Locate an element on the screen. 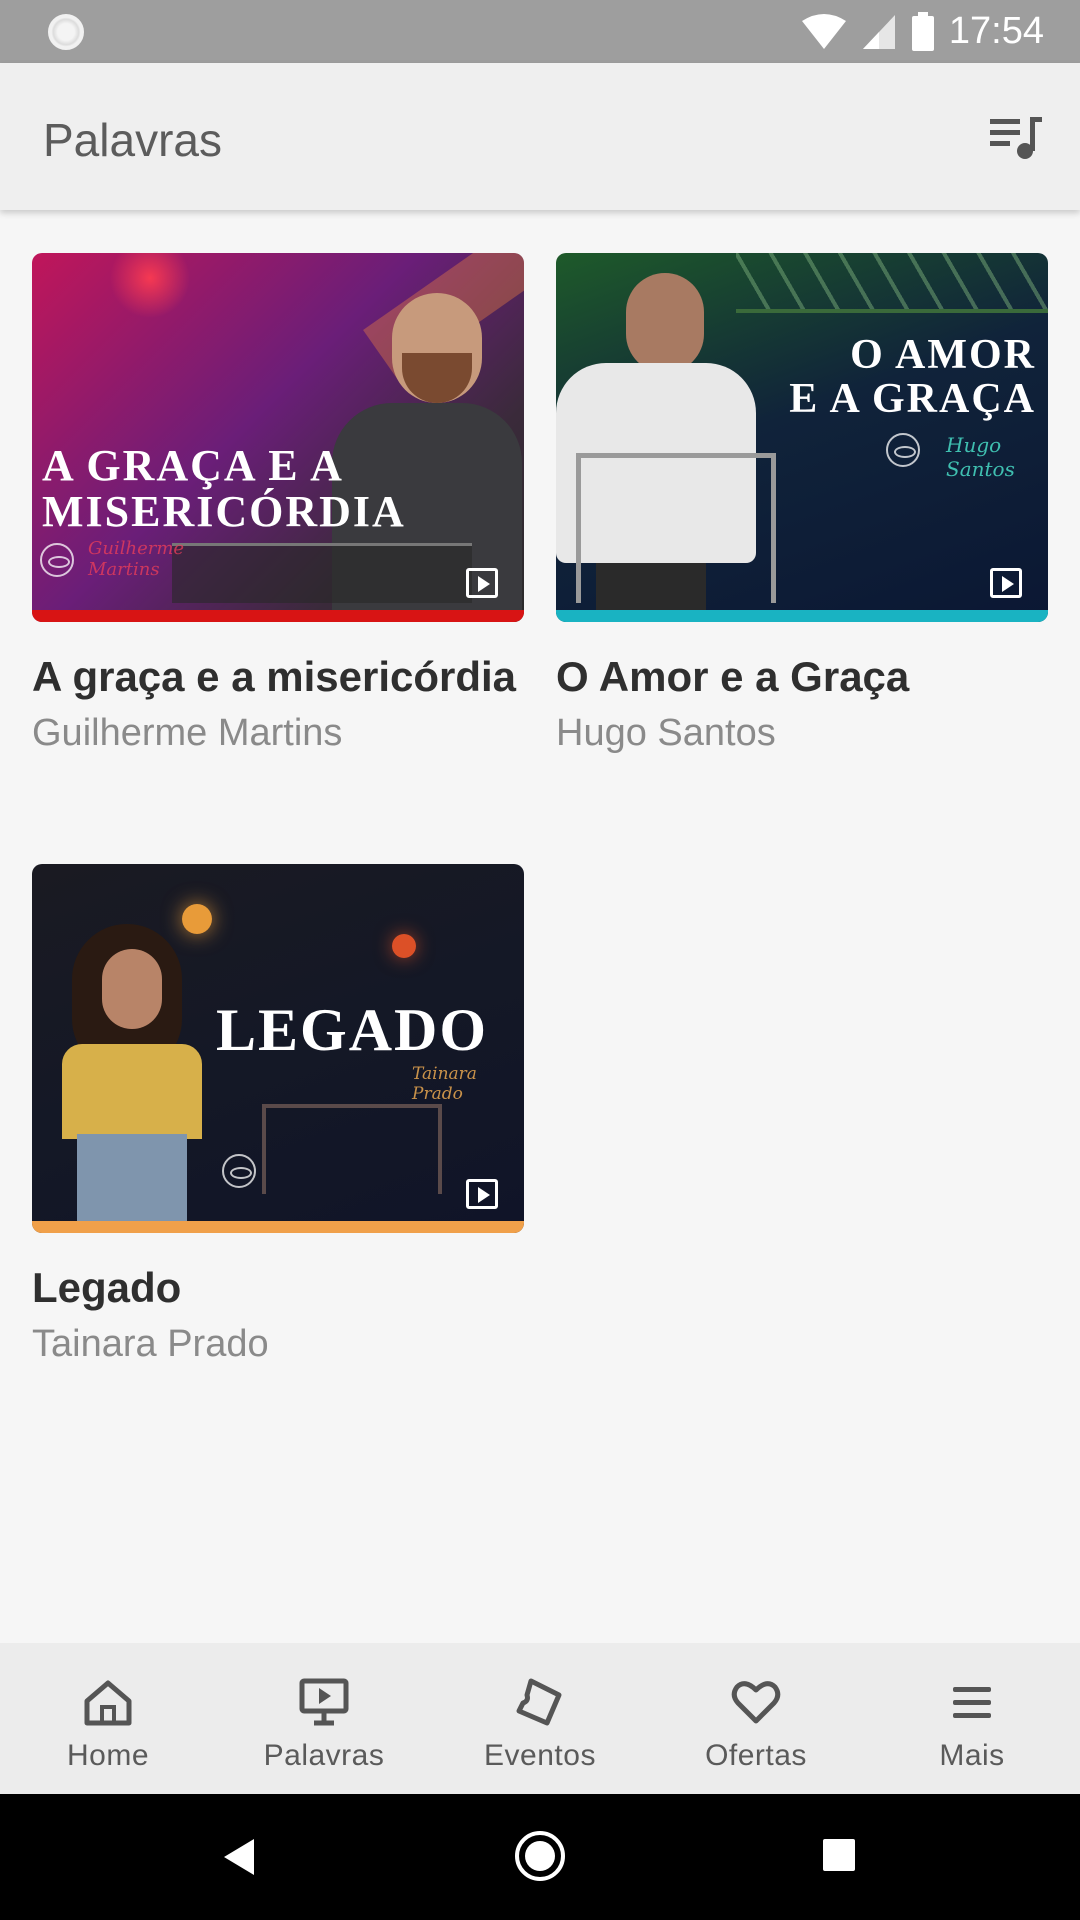 The height and width of the screenshot is (1920, 1080). signal-icon is located at coordinates (878, 31).